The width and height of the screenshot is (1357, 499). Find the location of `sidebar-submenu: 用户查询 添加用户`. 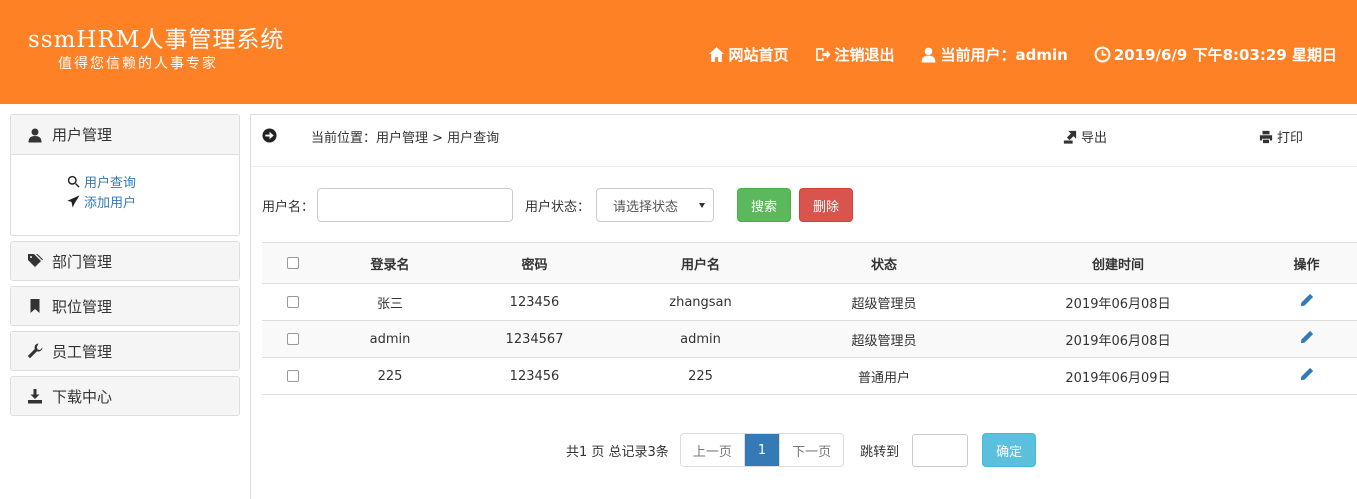

sidebar-submenu: 用户查询 添加用户 is located at coordinates (125, 194).